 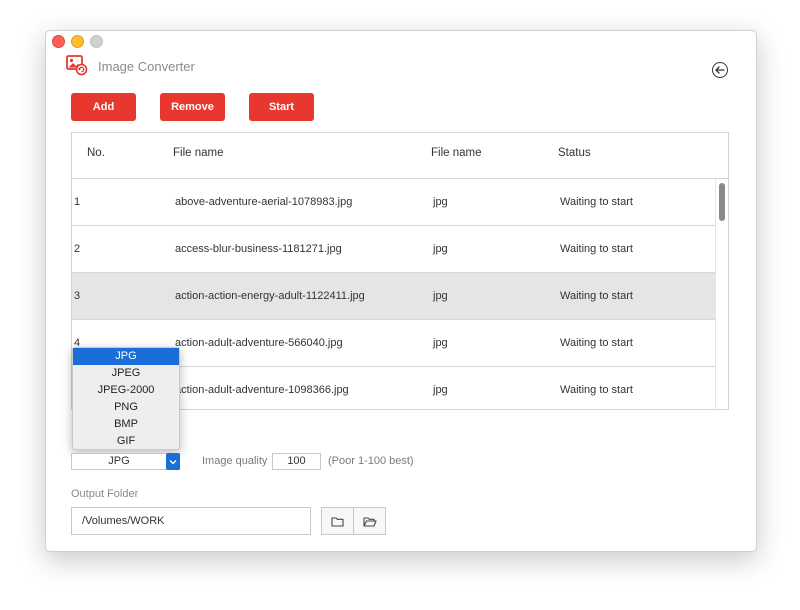 What do you see at coordinates (126, 407) in the screenshot?
I see `format-option-png: PNG` at bounding box center [126, 407].